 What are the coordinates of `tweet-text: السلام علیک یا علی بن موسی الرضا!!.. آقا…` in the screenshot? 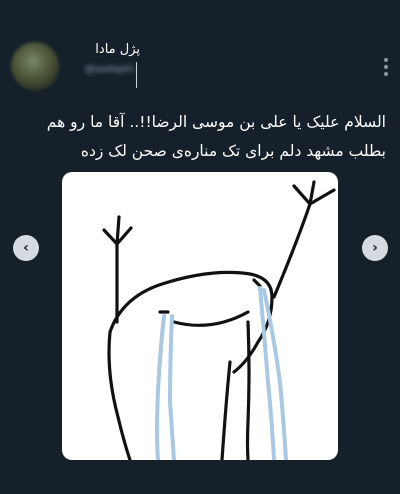 It's located at (200, 137).